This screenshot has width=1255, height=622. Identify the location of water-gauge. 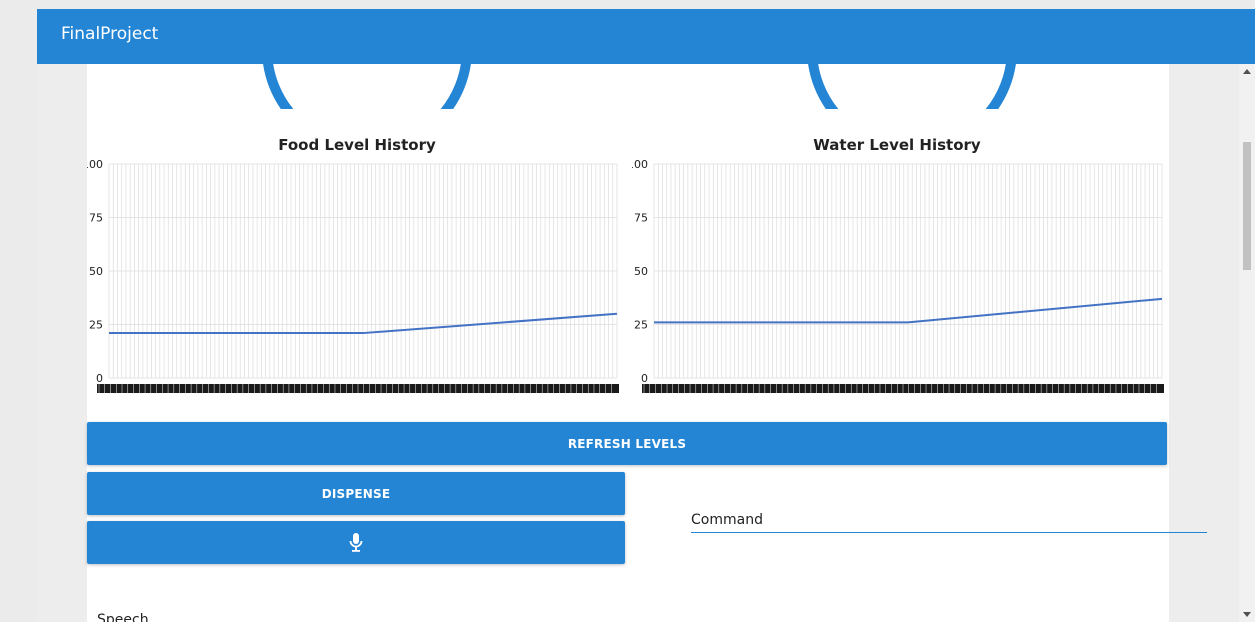
(912, 86).